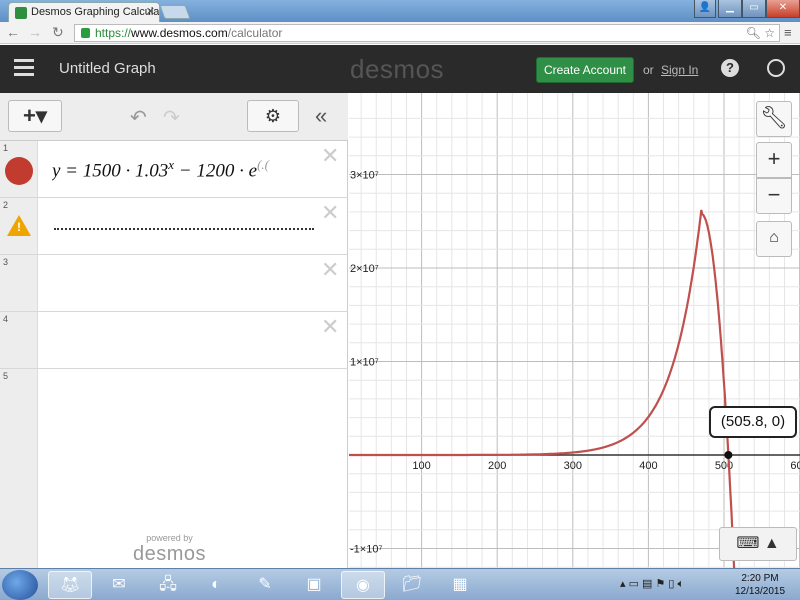 This screenshot has width=800, height=600. I want to click on language-globe-icon, so click(776, 68).